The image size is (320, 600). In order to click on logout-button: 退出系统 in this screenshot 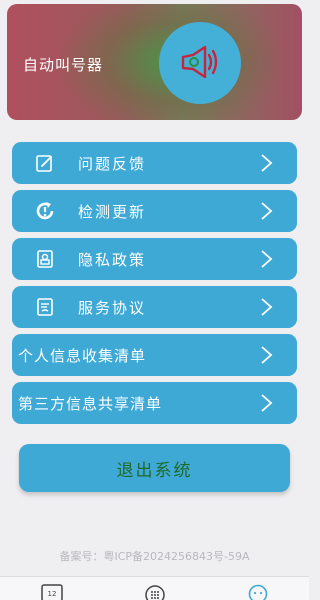, I will do `click(154, 468)`.